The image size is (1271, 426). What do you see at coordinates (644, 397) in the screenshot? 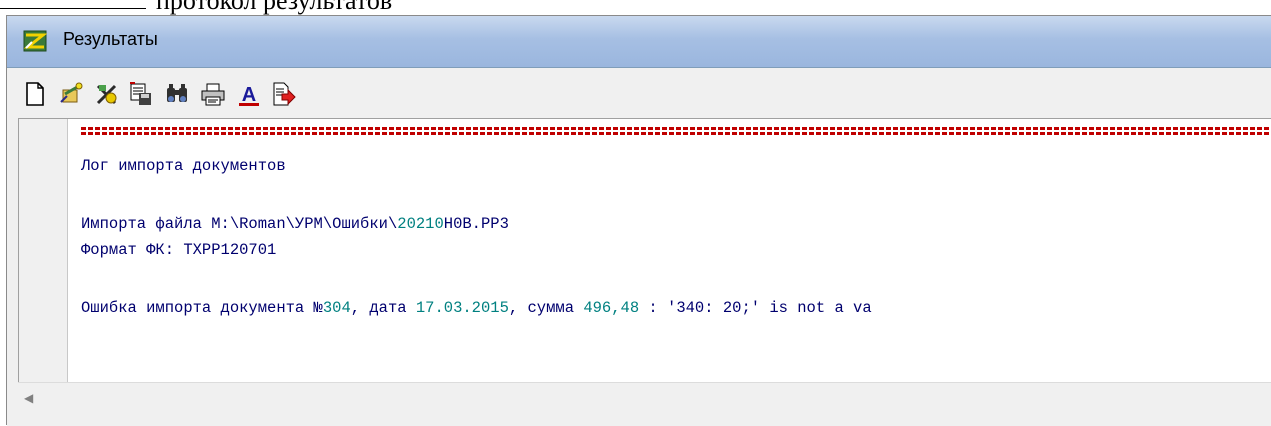
I see `horizontal-scrollbar: ◀` at bounding box center [644, 397].